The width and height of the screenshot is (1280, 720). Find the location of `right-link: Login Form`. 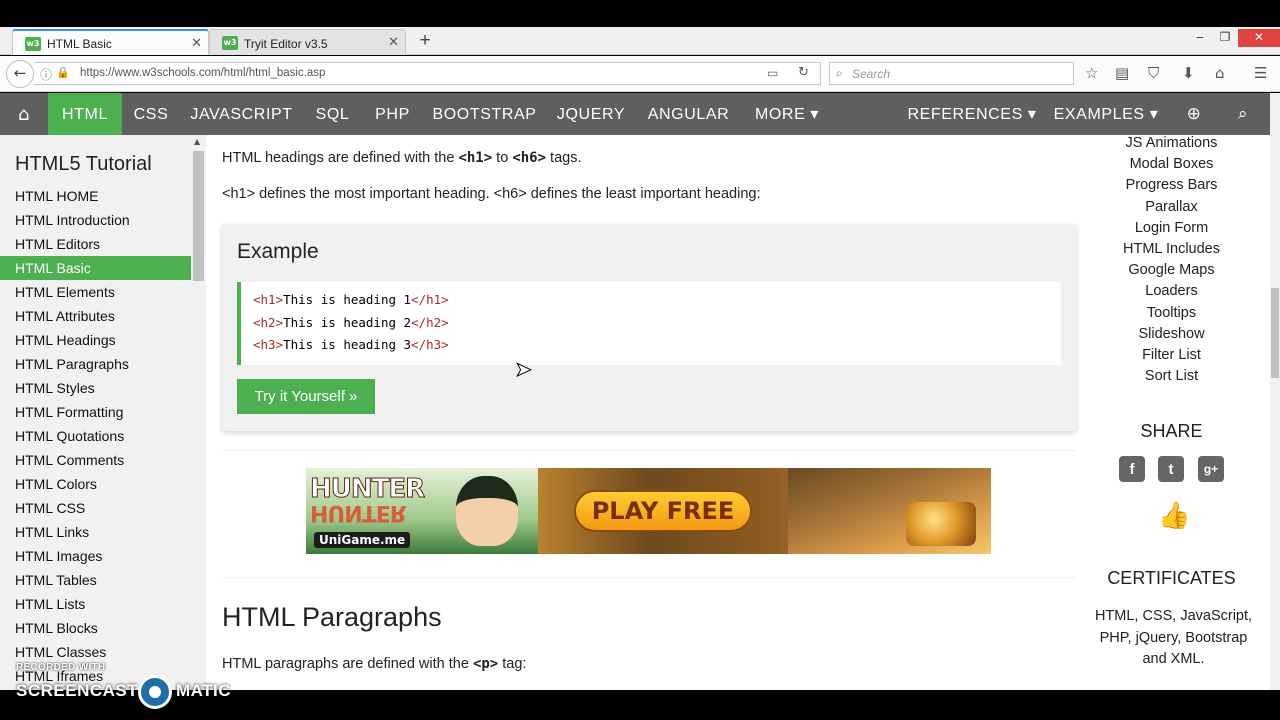

right-link: Login Form is located at coordinates (1171, 228).